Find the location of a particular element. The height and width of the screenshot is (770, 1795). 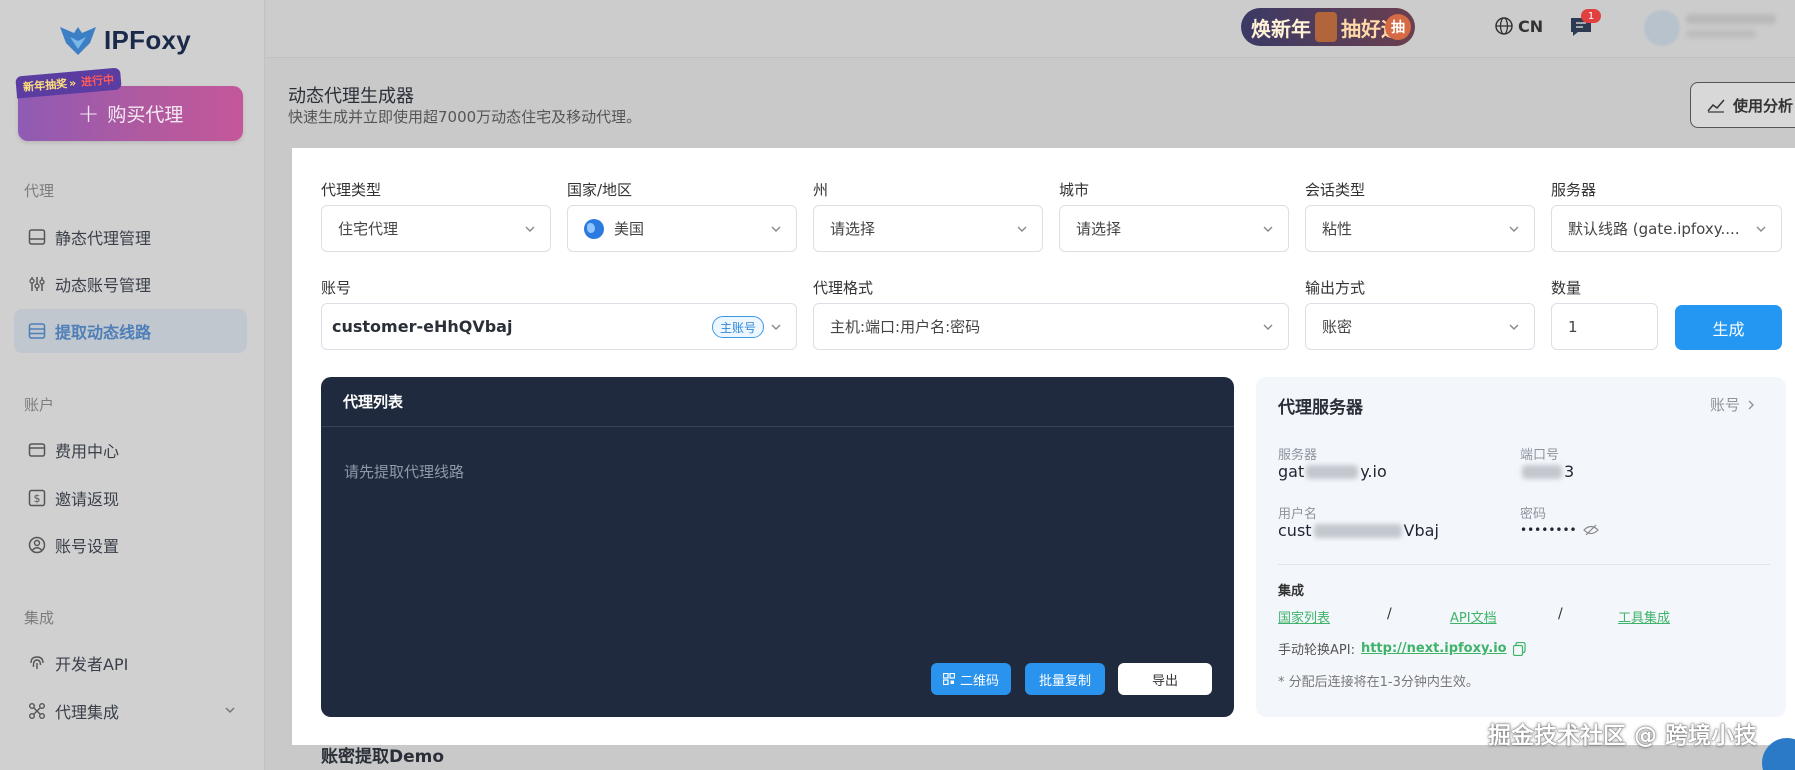

output-method-label: 输出方式 is located at coordinates (1335, 288).